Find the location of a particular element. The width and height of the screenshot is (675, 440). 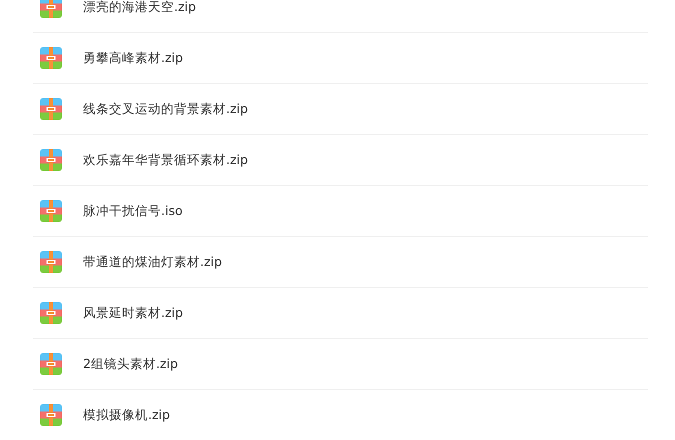

file-name: 脉冲干扰信号.iso is located at coordinates (133, 211).